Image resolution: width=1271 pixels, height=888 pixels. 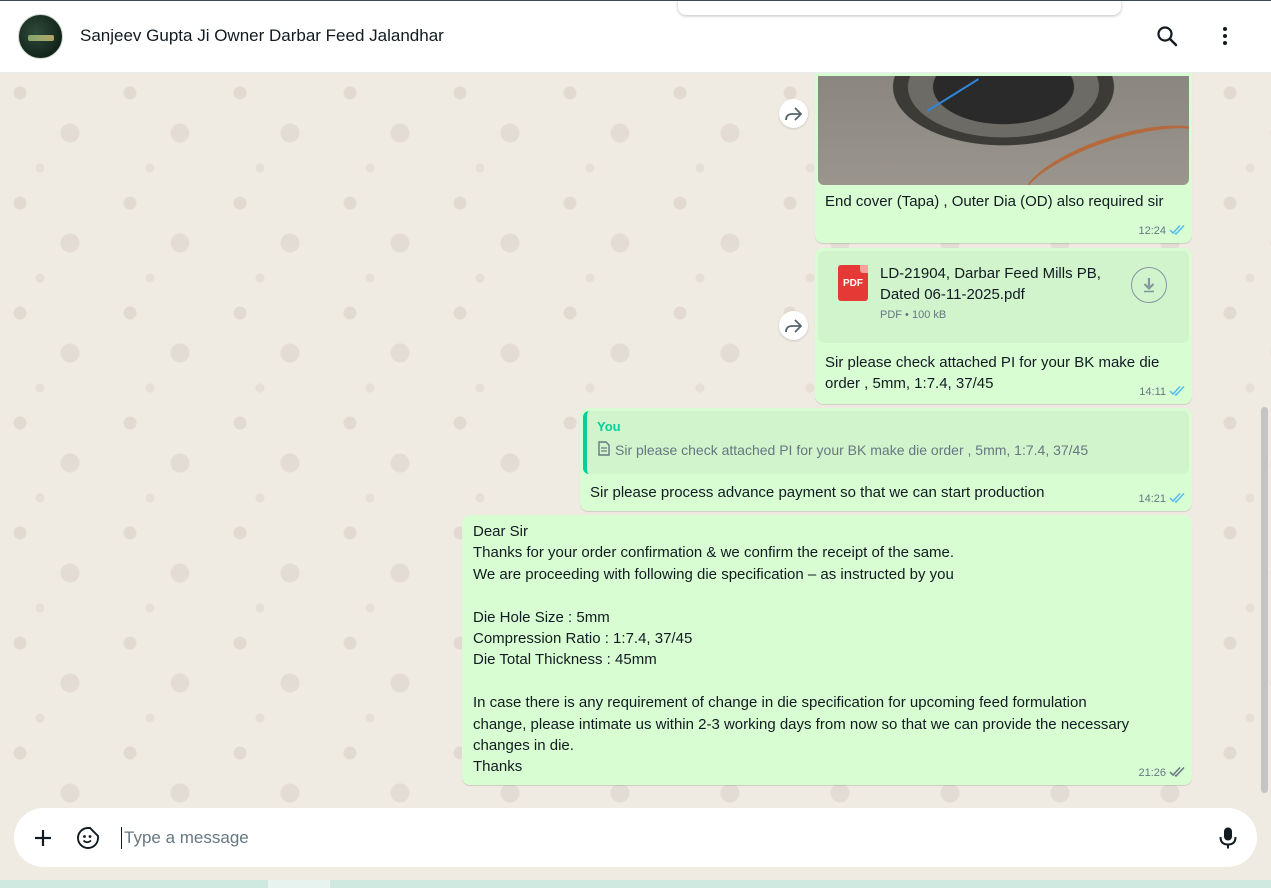 What do you see at coordinates (1167, 36) in the screenshot?
I see `search-icon` at bounding box center [1167, 36].